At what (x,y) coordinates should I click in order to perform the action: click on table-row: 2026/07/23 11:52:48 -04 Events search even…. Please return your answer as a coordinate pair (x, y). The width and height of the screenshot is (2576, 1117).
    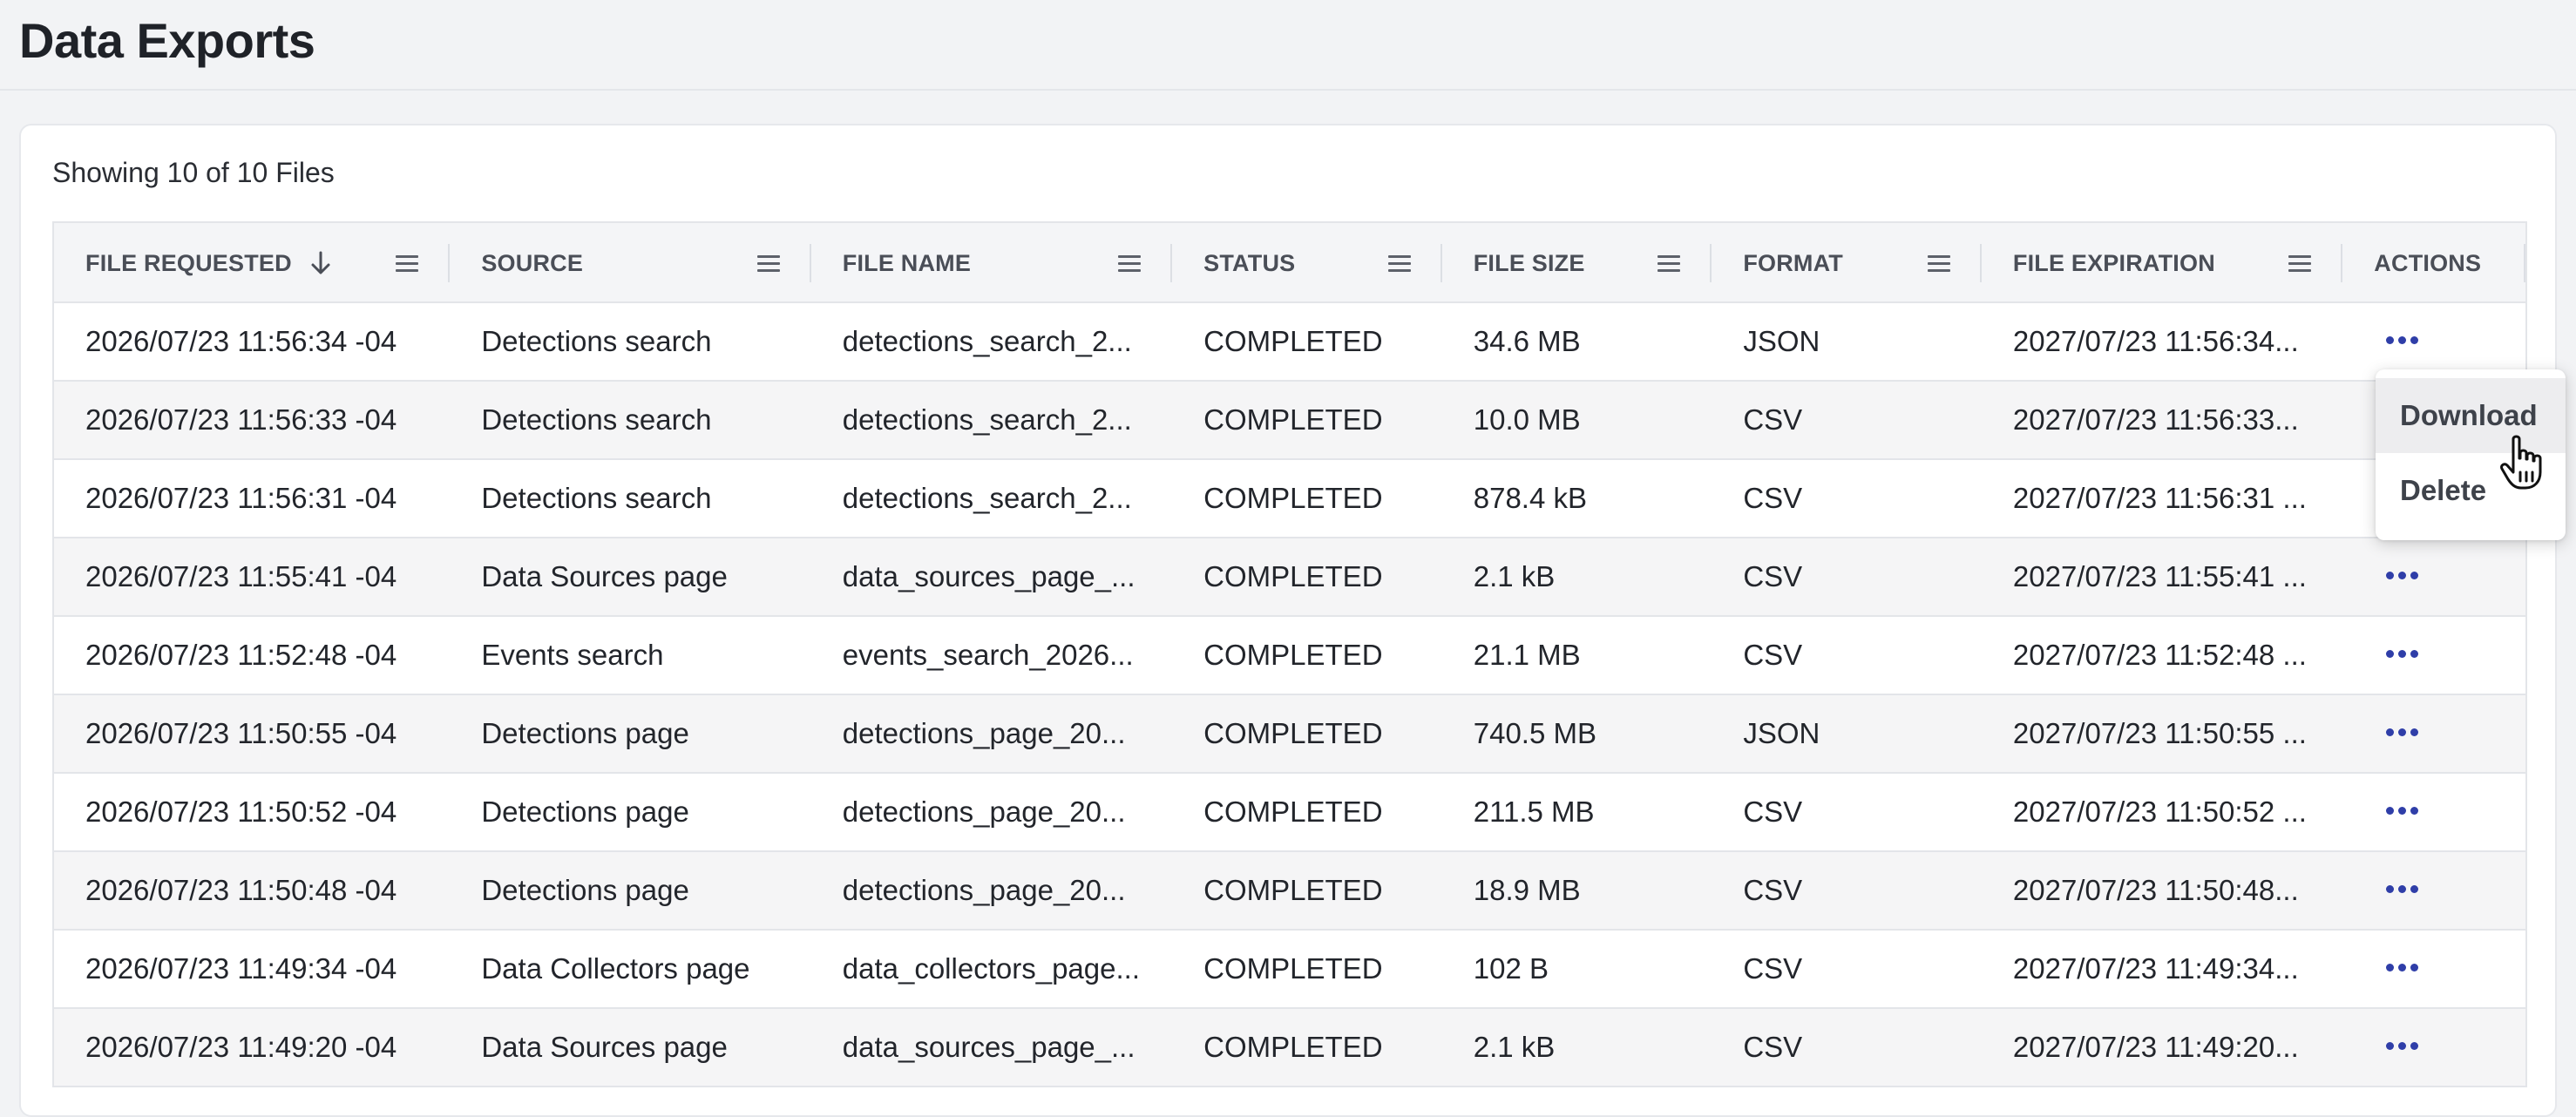
    Looking at the image, I should click on (1290, 656).